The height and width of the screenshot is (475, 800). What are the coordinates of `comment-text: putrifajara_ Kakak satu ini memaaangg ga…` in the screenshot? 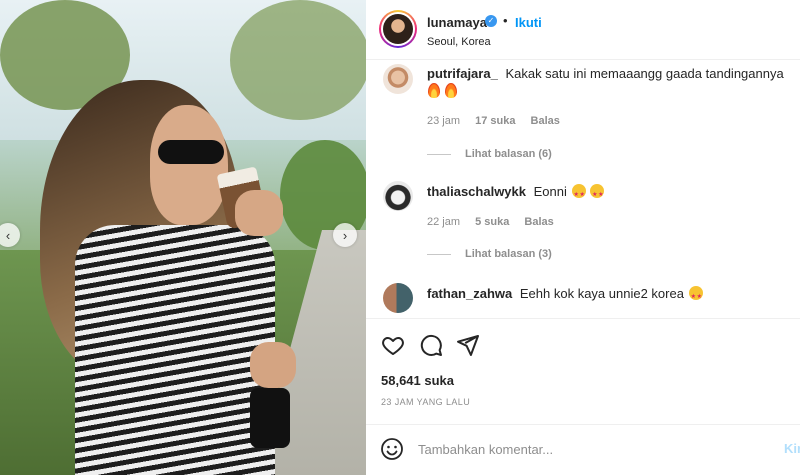 It's located at (612, 83).